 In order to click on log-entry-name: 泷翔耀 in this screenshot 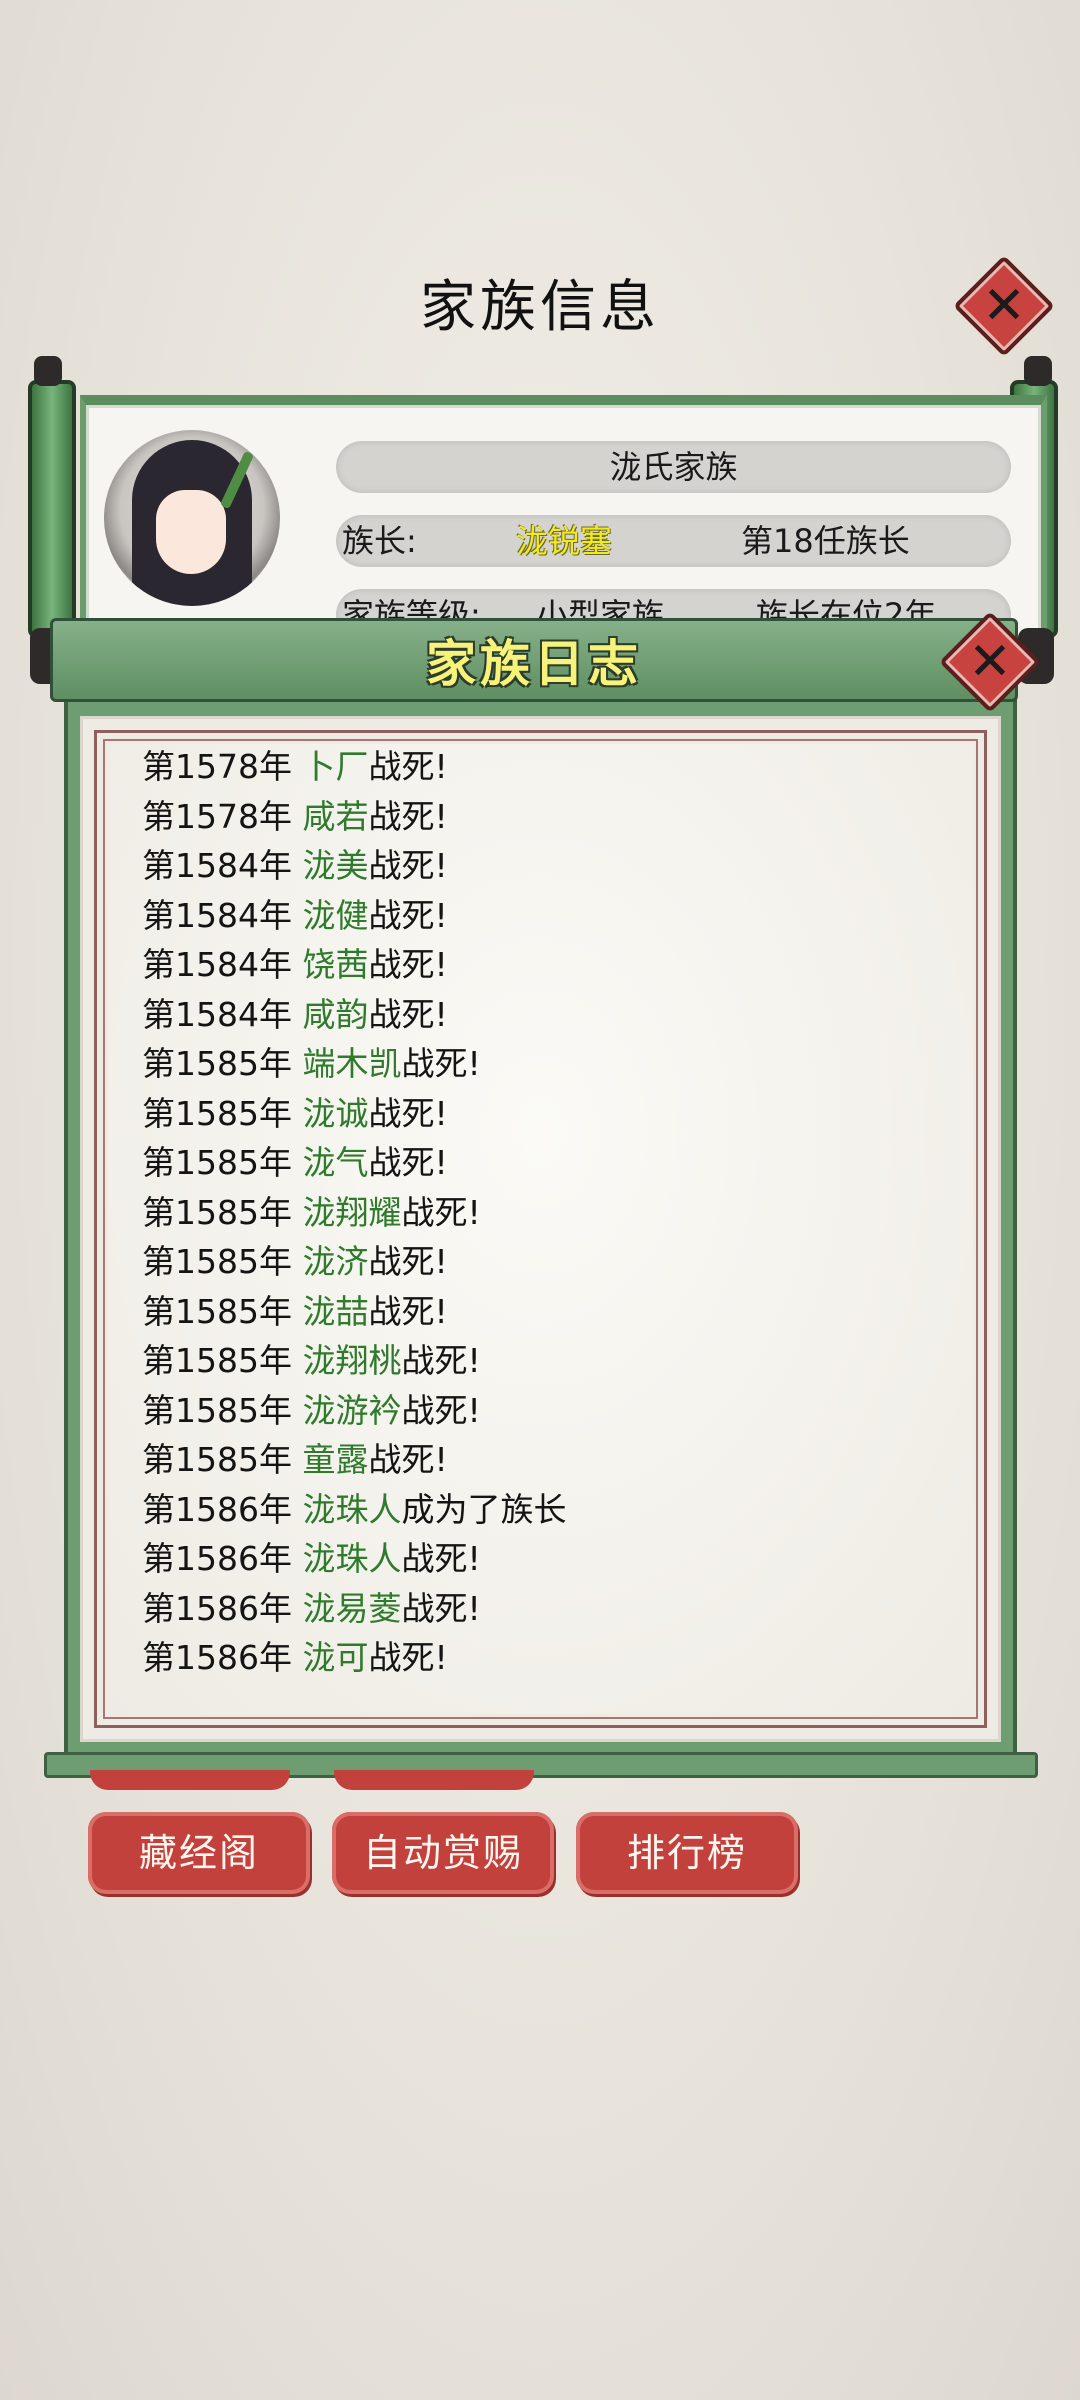, I will do `click(351, 1212)`.